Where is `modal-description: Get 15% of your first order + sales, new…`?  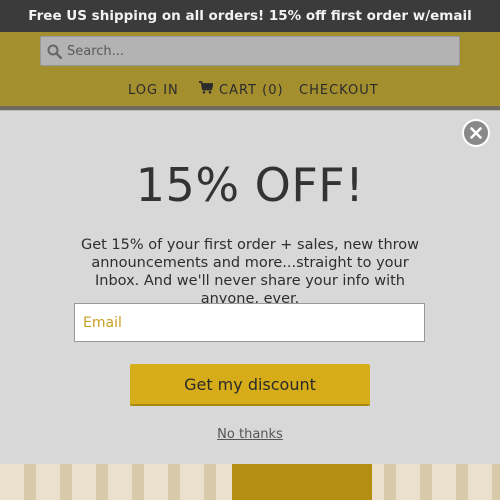 modal-description: Get 15% of your first order + sales, new… is located at coordinates (250, 272).